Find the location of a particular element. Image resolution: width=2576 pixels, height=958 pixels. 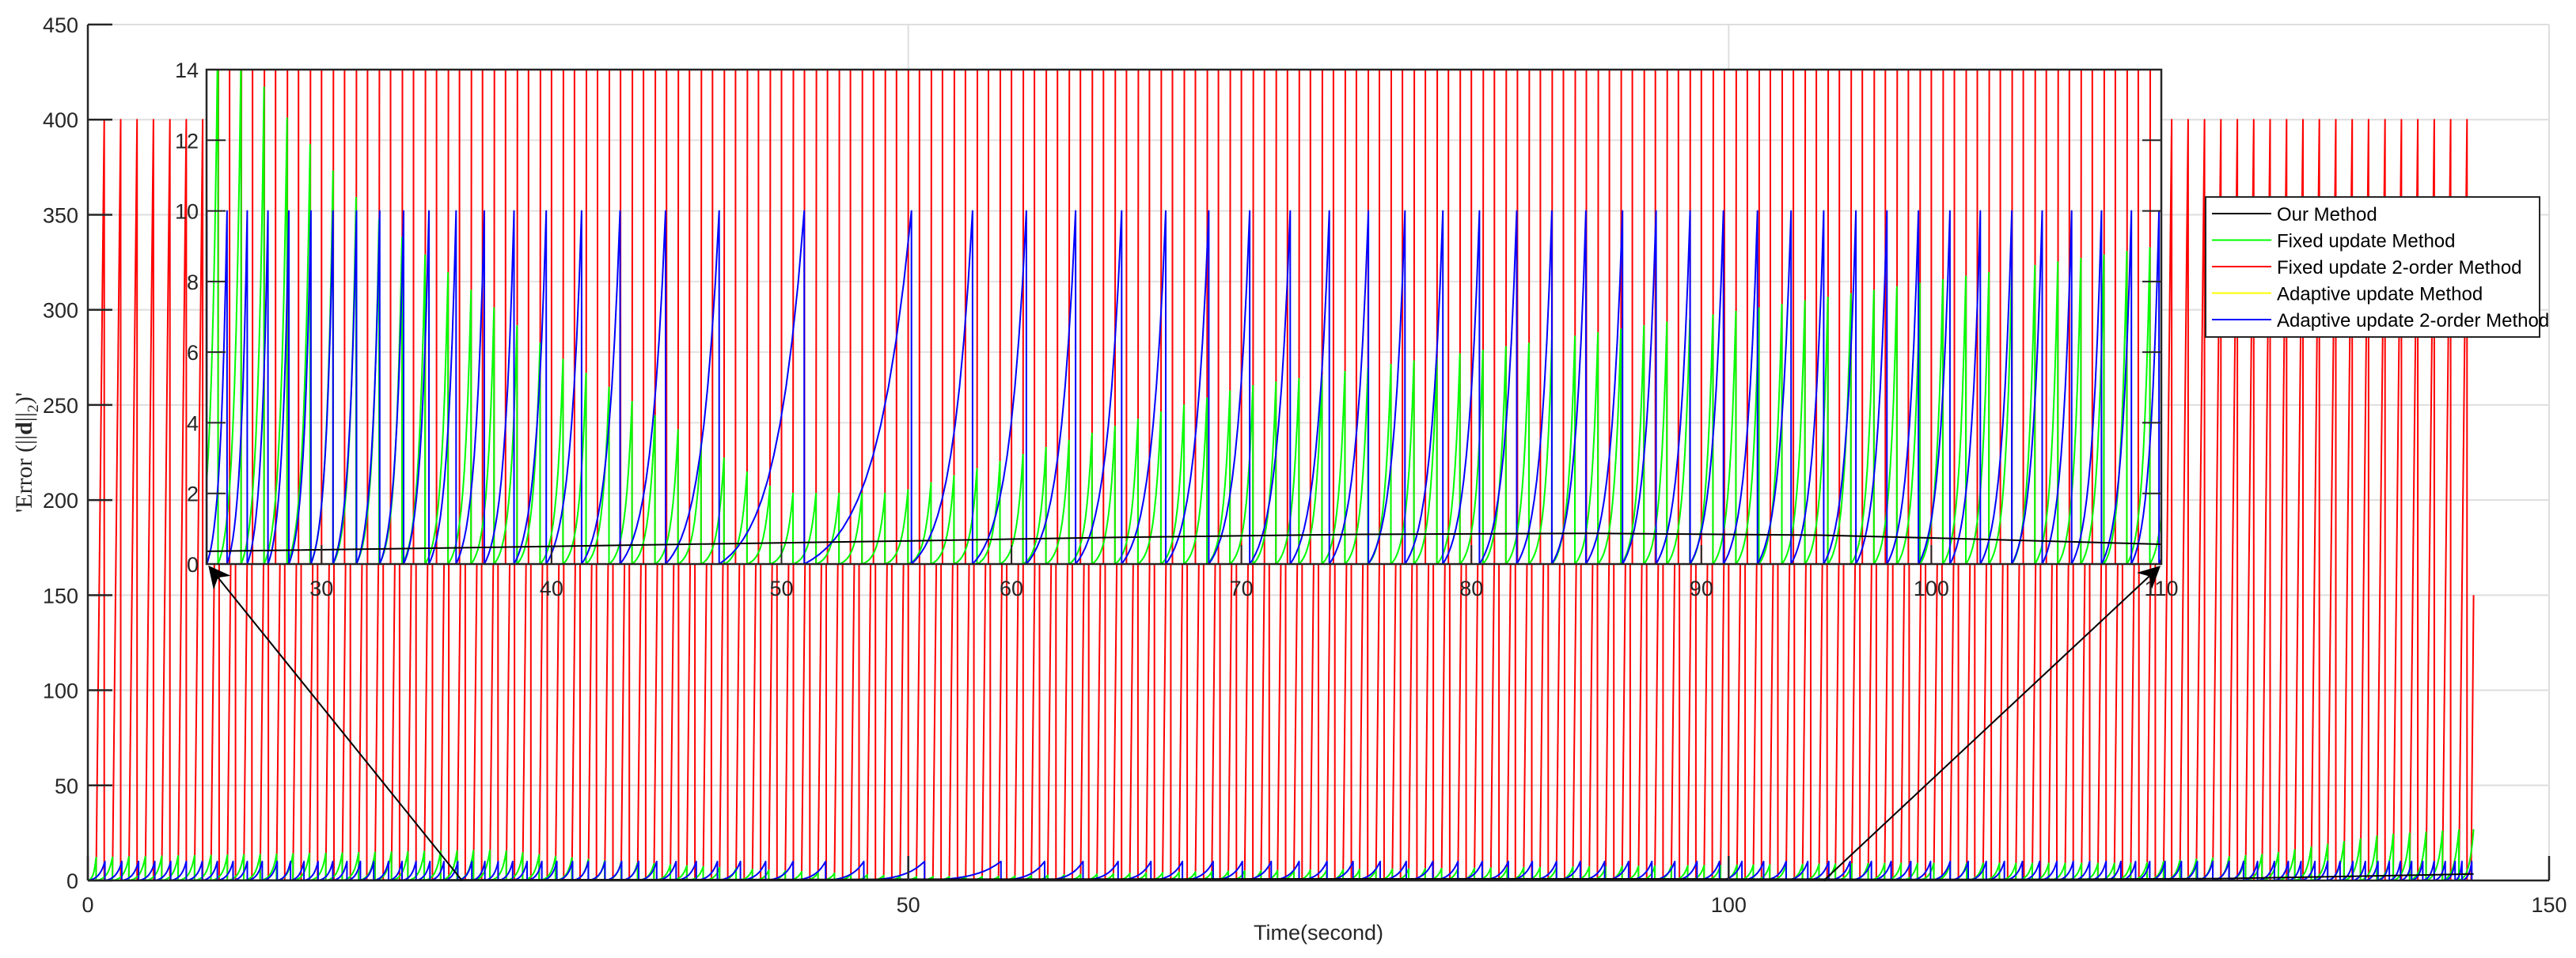

inset-y-tick-label: 6 is located at coordinates (193, 353).